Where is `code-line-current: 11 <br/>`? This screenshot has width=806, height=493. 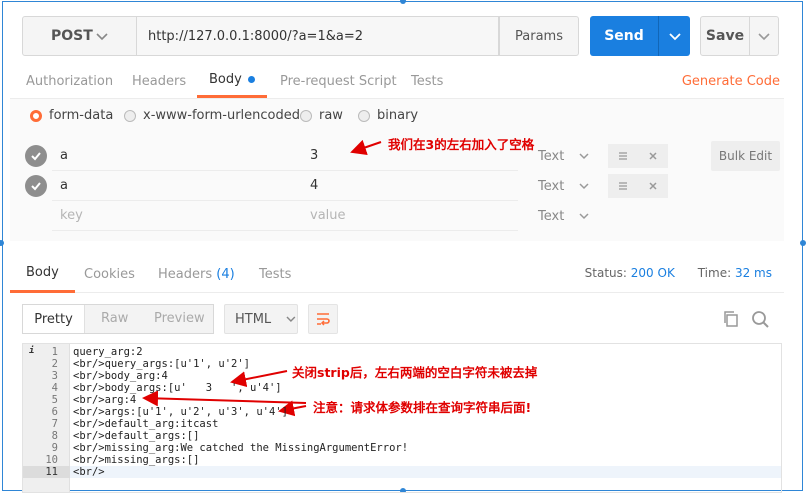
code-line-current: 11 <br/> is located at coordinates (402, 472).